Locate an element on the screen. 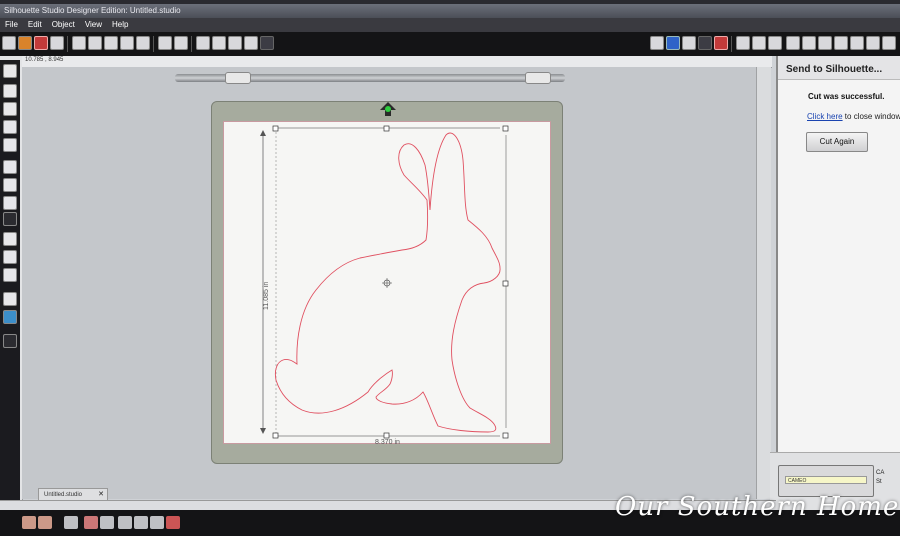  compound-icon is located at coordinates (71, 522).